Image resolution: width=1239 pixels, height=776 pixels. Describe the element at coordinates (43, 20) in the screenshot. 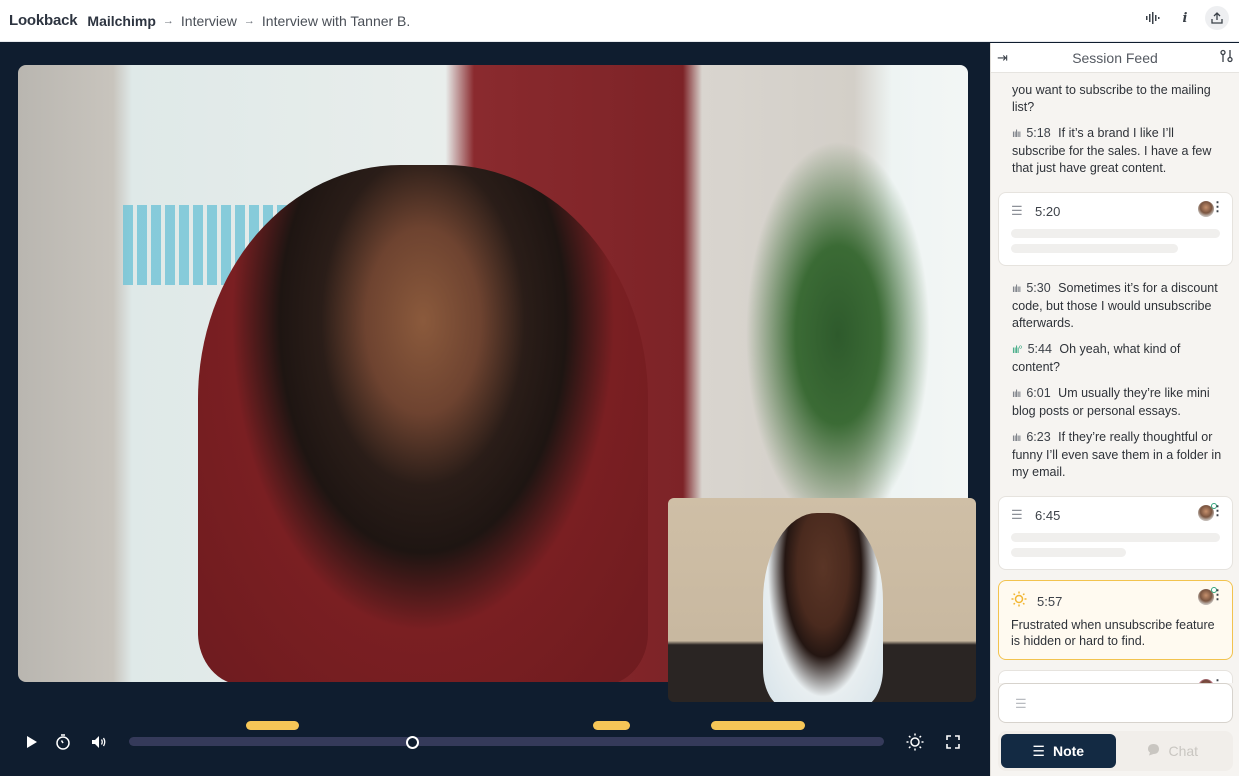

I see `lookback-logo: Lookback` at that location.